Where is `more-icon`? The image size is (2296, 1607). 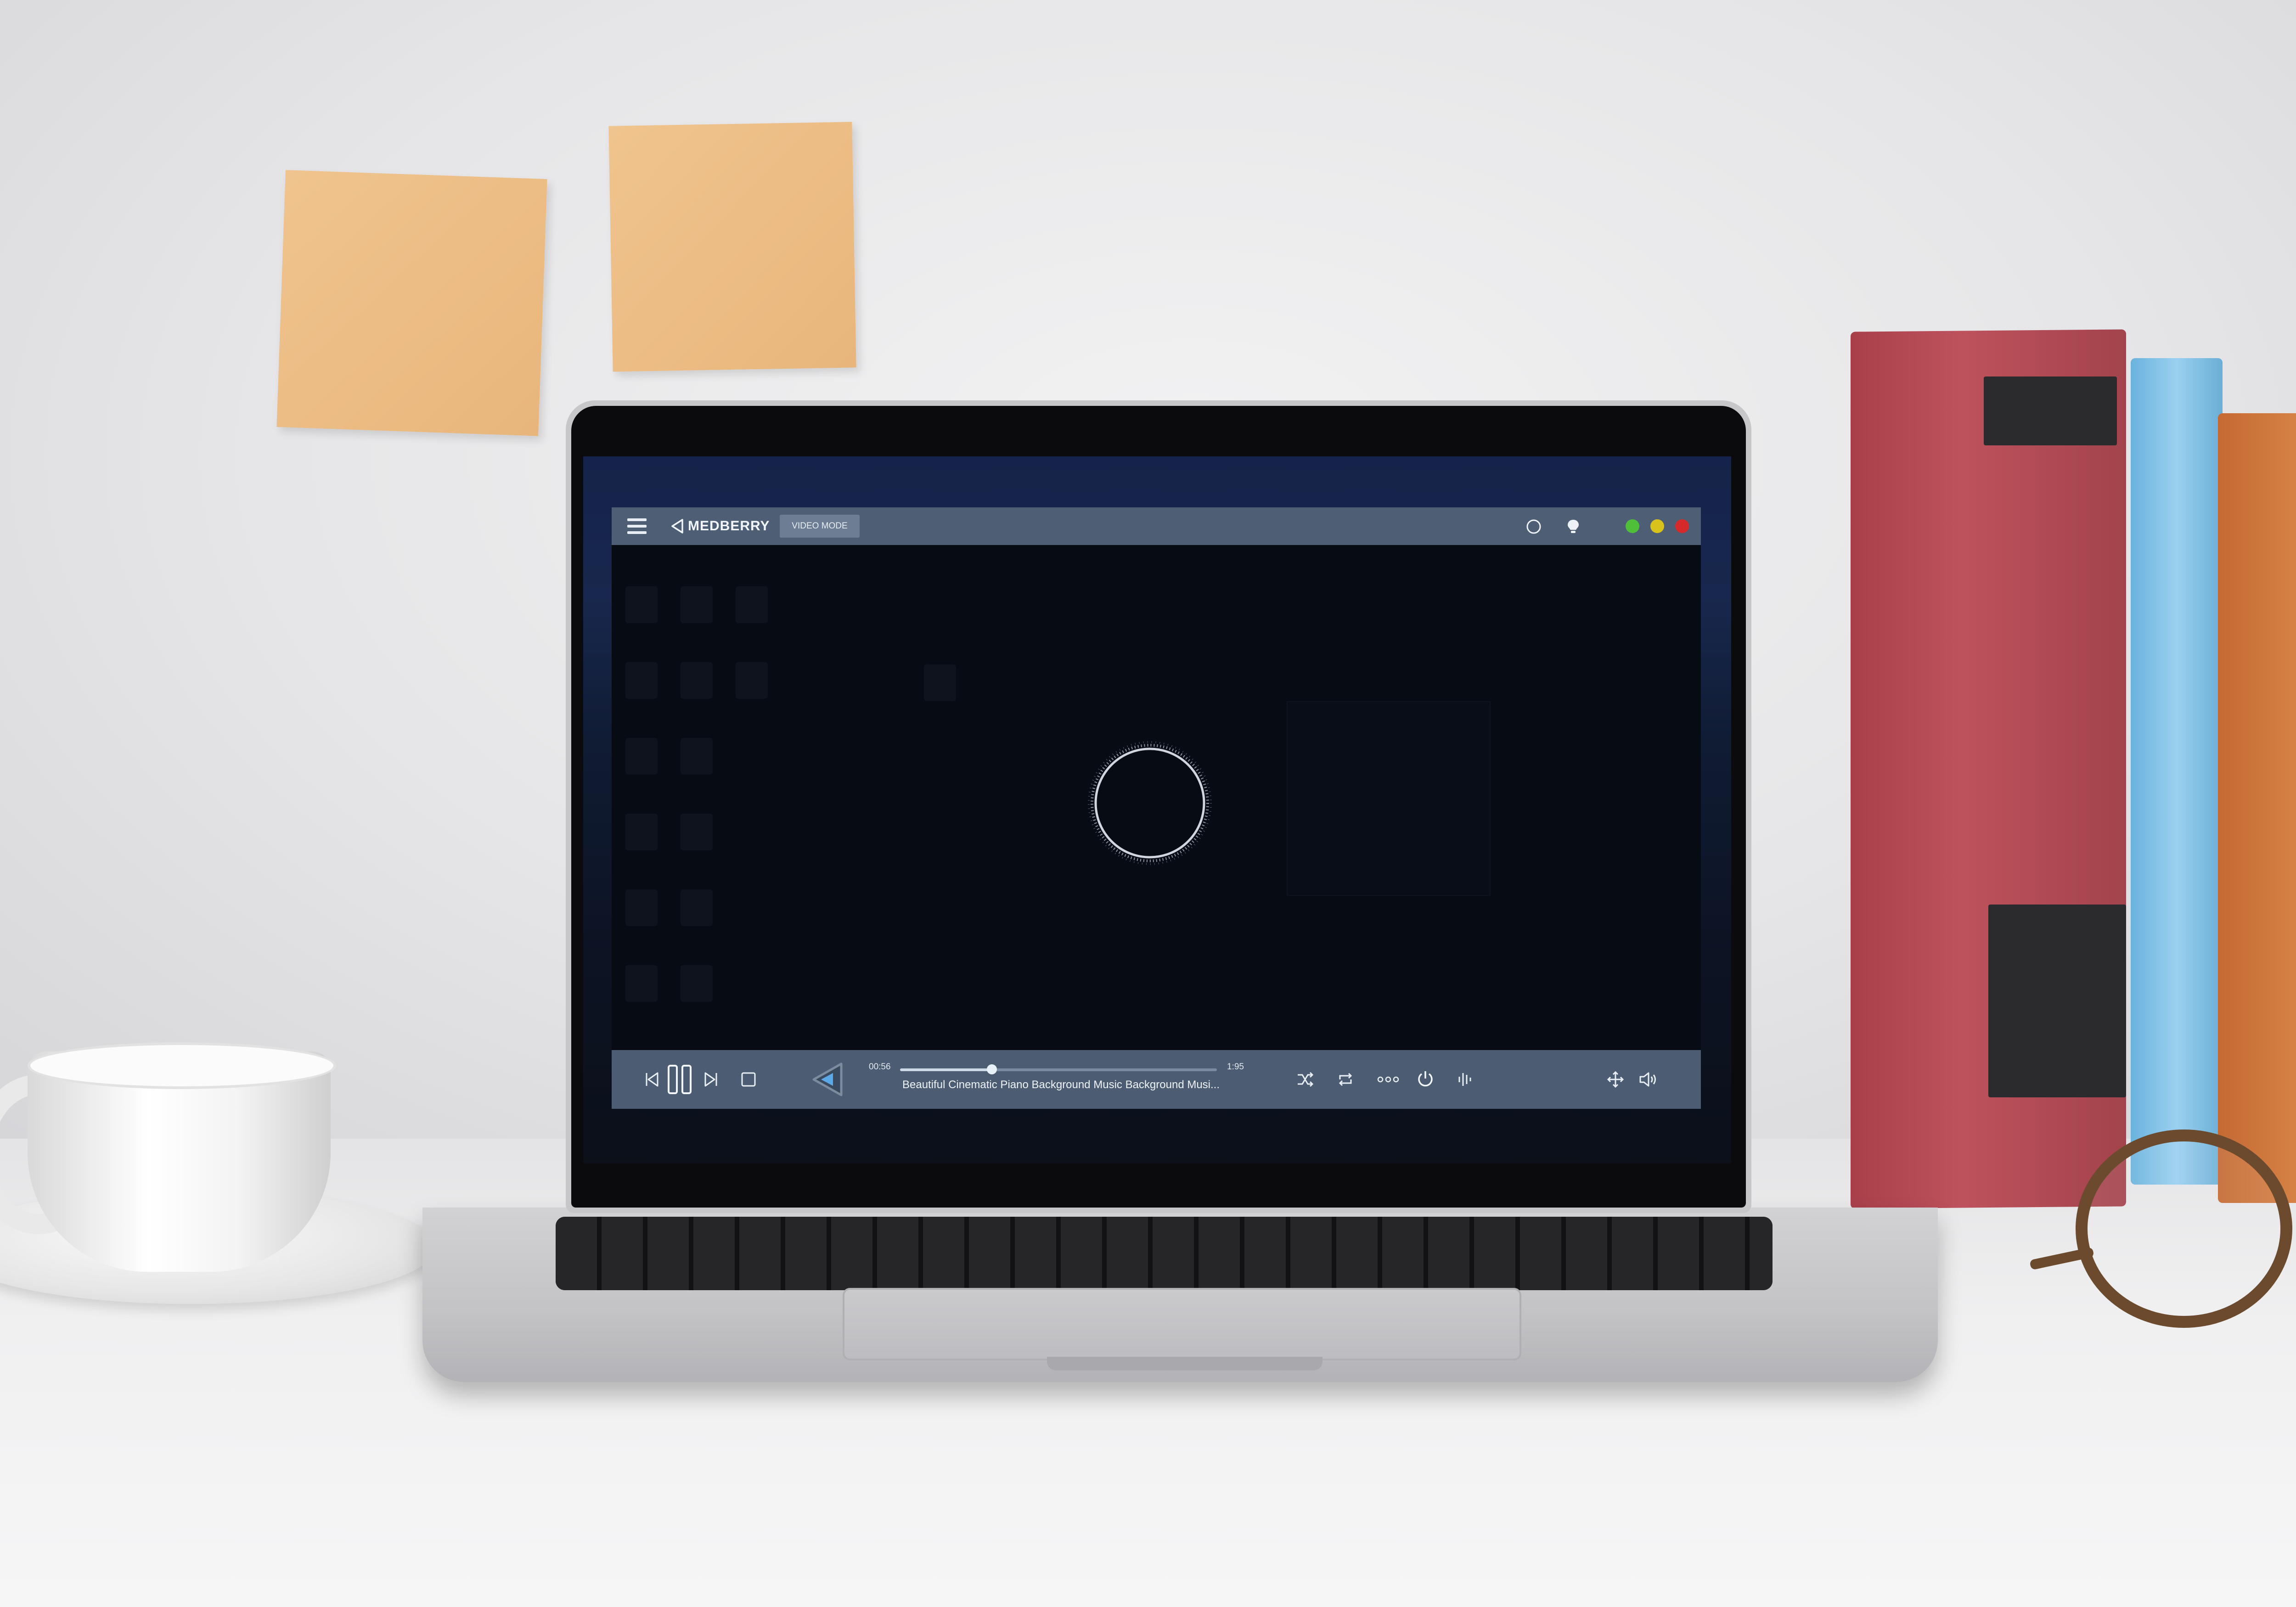
more-icon is located at coordinates (1388, 1079).